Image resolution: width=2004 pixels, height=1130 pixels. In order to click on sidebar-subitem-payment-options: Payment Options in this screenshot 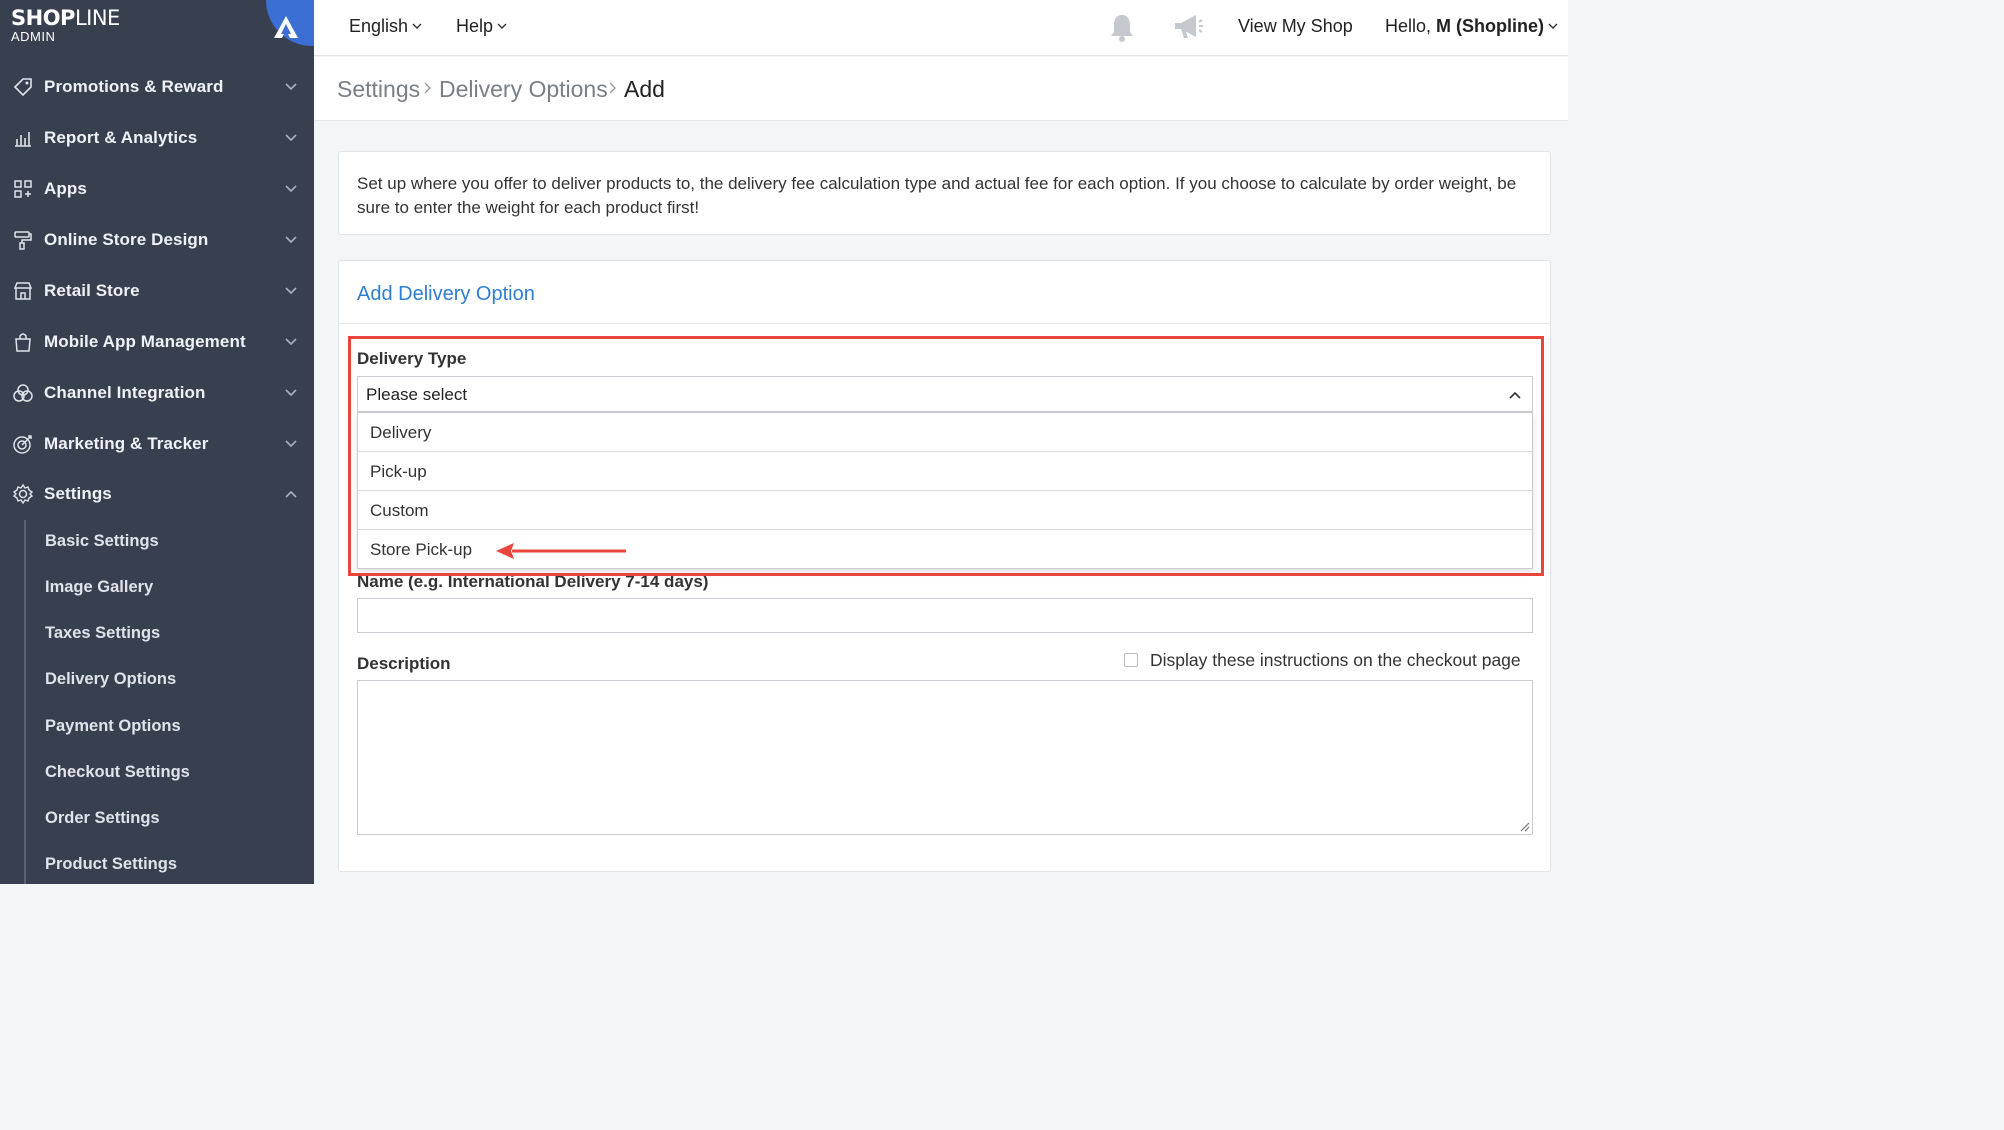, I will do `click(113, 726)`.